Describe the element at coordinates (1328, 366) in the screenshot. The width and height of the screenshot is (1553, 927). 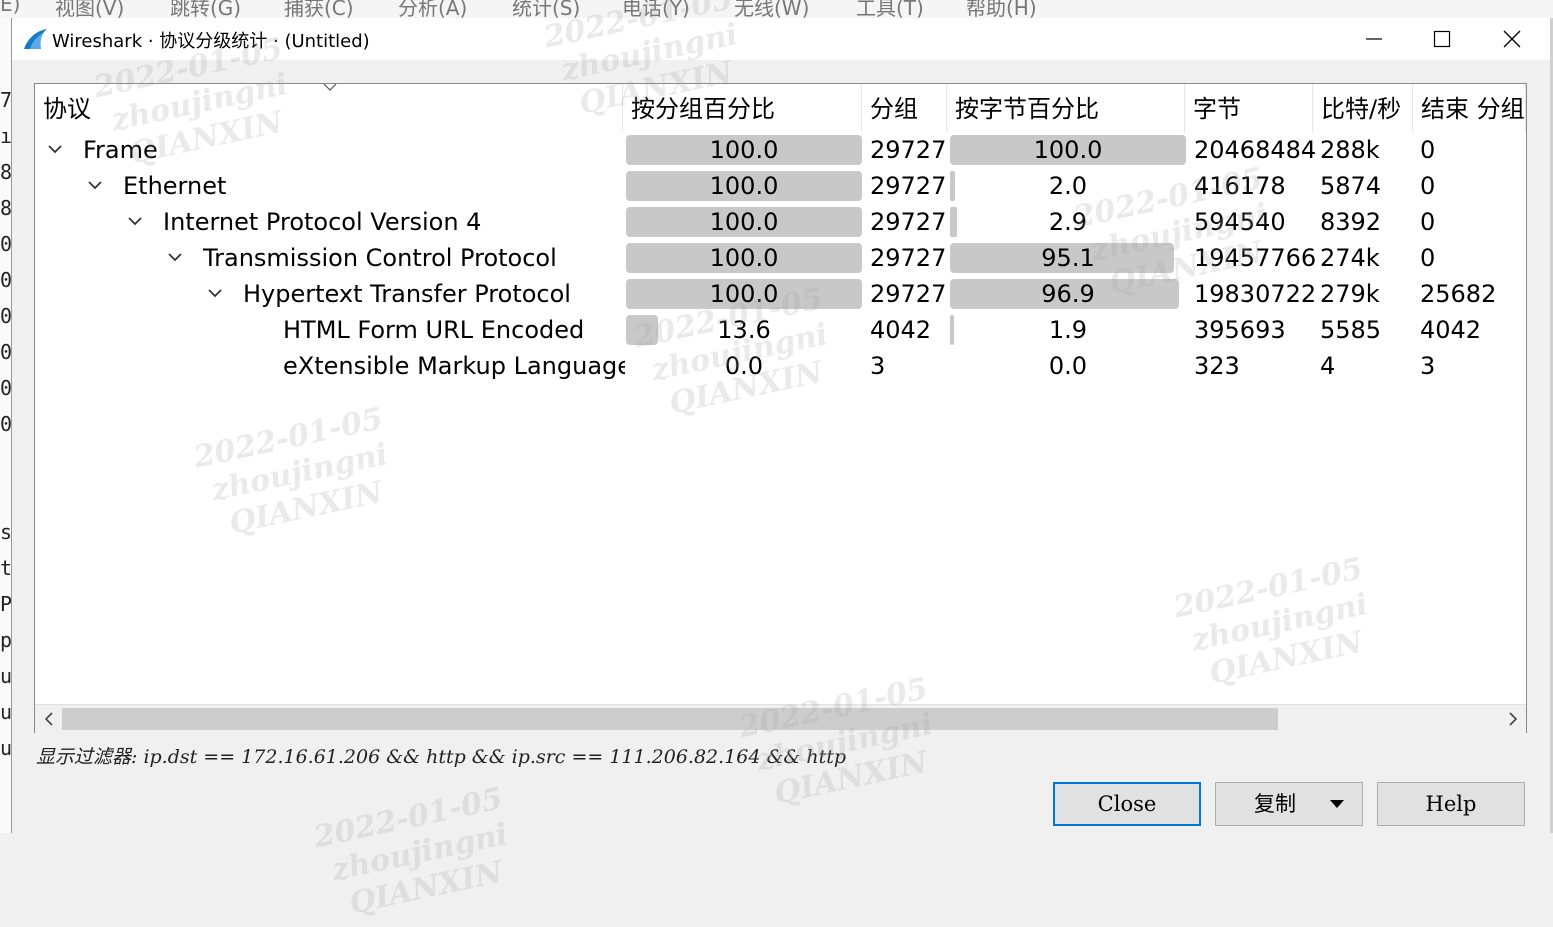
I see `bits-per-second-cell: 4` at that location.